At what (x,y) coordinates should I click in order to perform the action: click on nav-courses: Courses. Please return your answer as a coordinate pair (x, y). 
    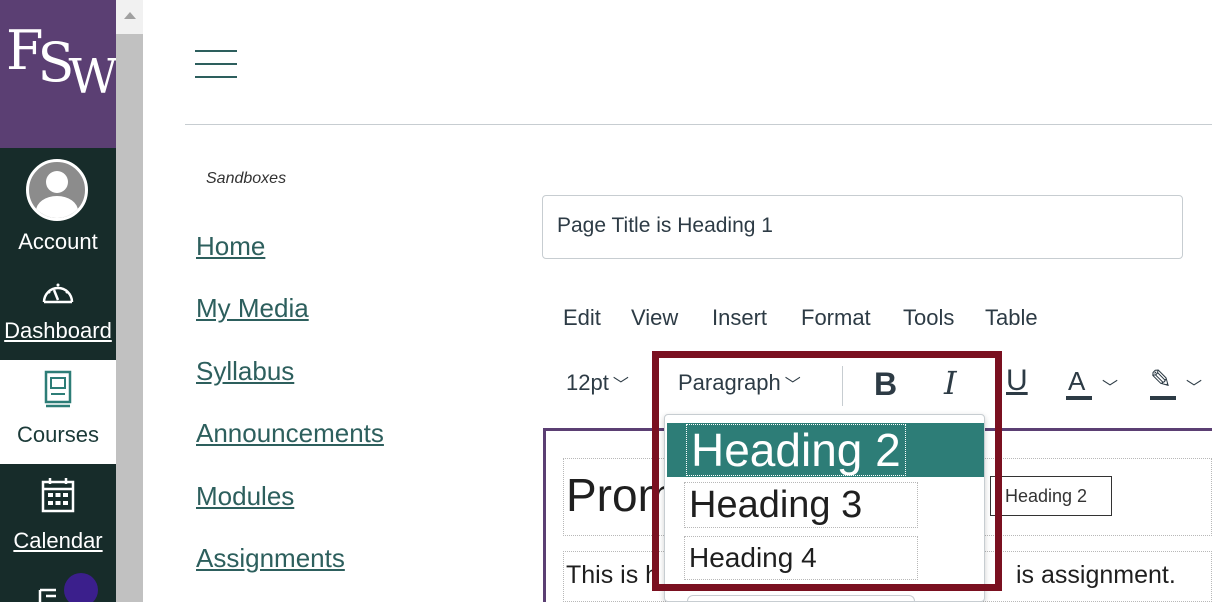
    Looking at the image, I should click on (58, 412).